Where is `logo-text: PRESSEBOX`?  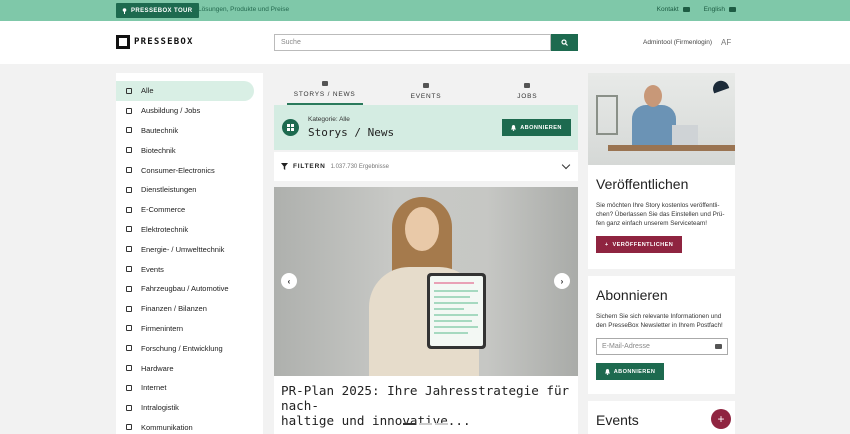 logo-text: PRESSEBOX is located at coordinates (164, 42).